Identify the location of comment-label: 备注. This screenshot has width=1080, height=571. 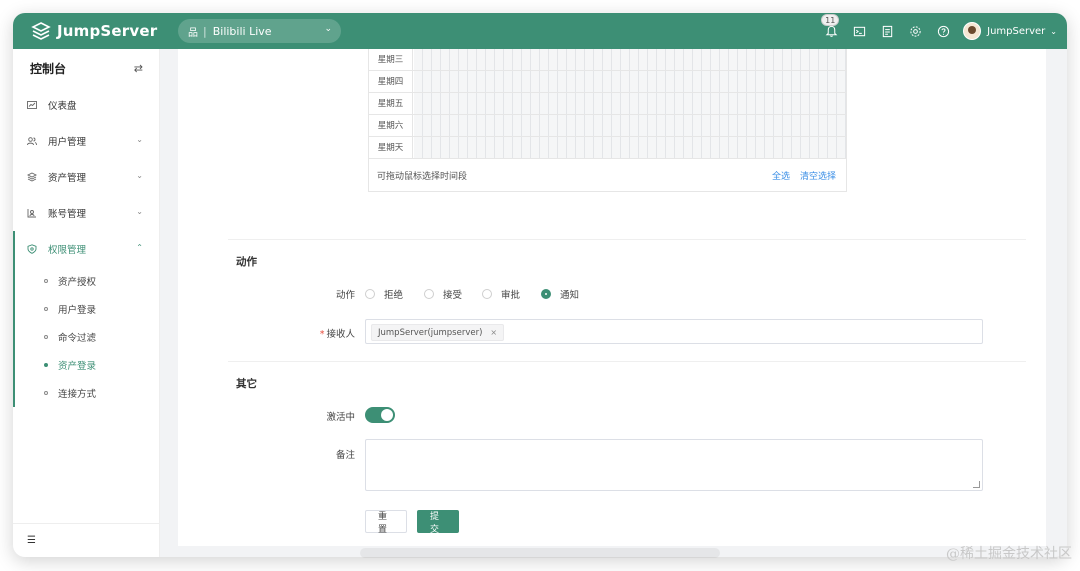
(345, 455).